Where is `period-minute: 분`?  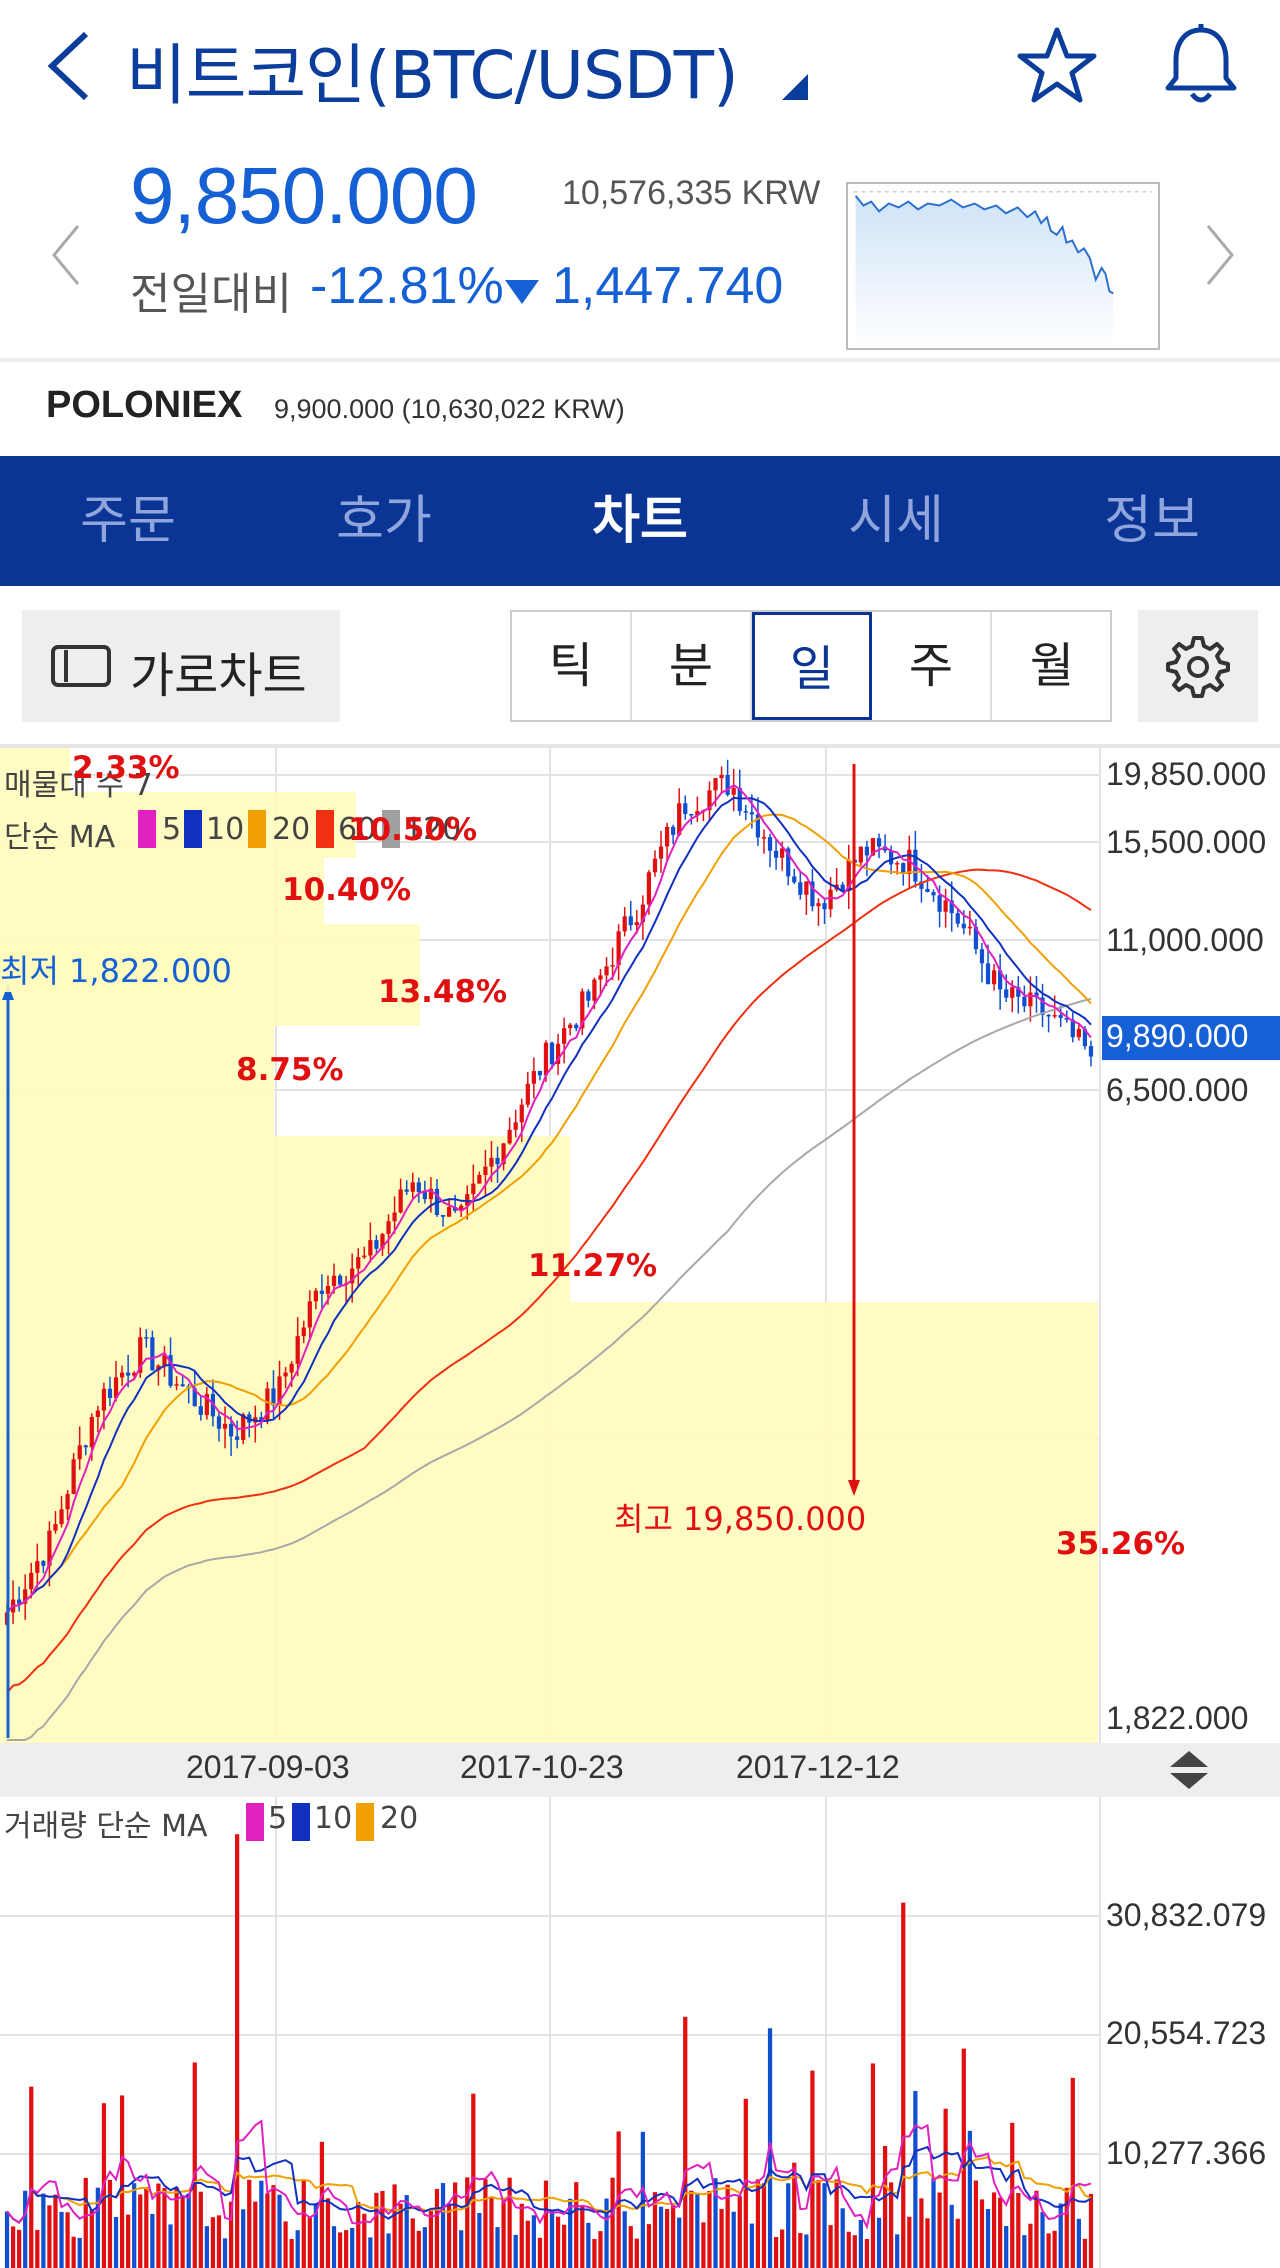 period-minute: 분 is located at coordinates (692, 666).